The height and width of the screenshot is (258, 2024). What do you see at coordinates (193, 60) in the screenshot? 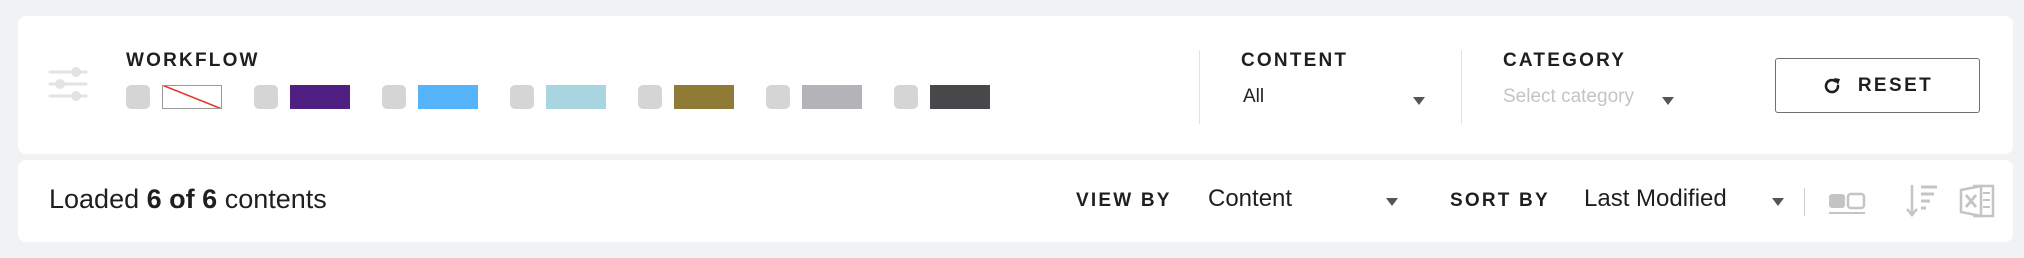
I see `workflow-label: WORKFLOW` at bounding box center [193, 60].